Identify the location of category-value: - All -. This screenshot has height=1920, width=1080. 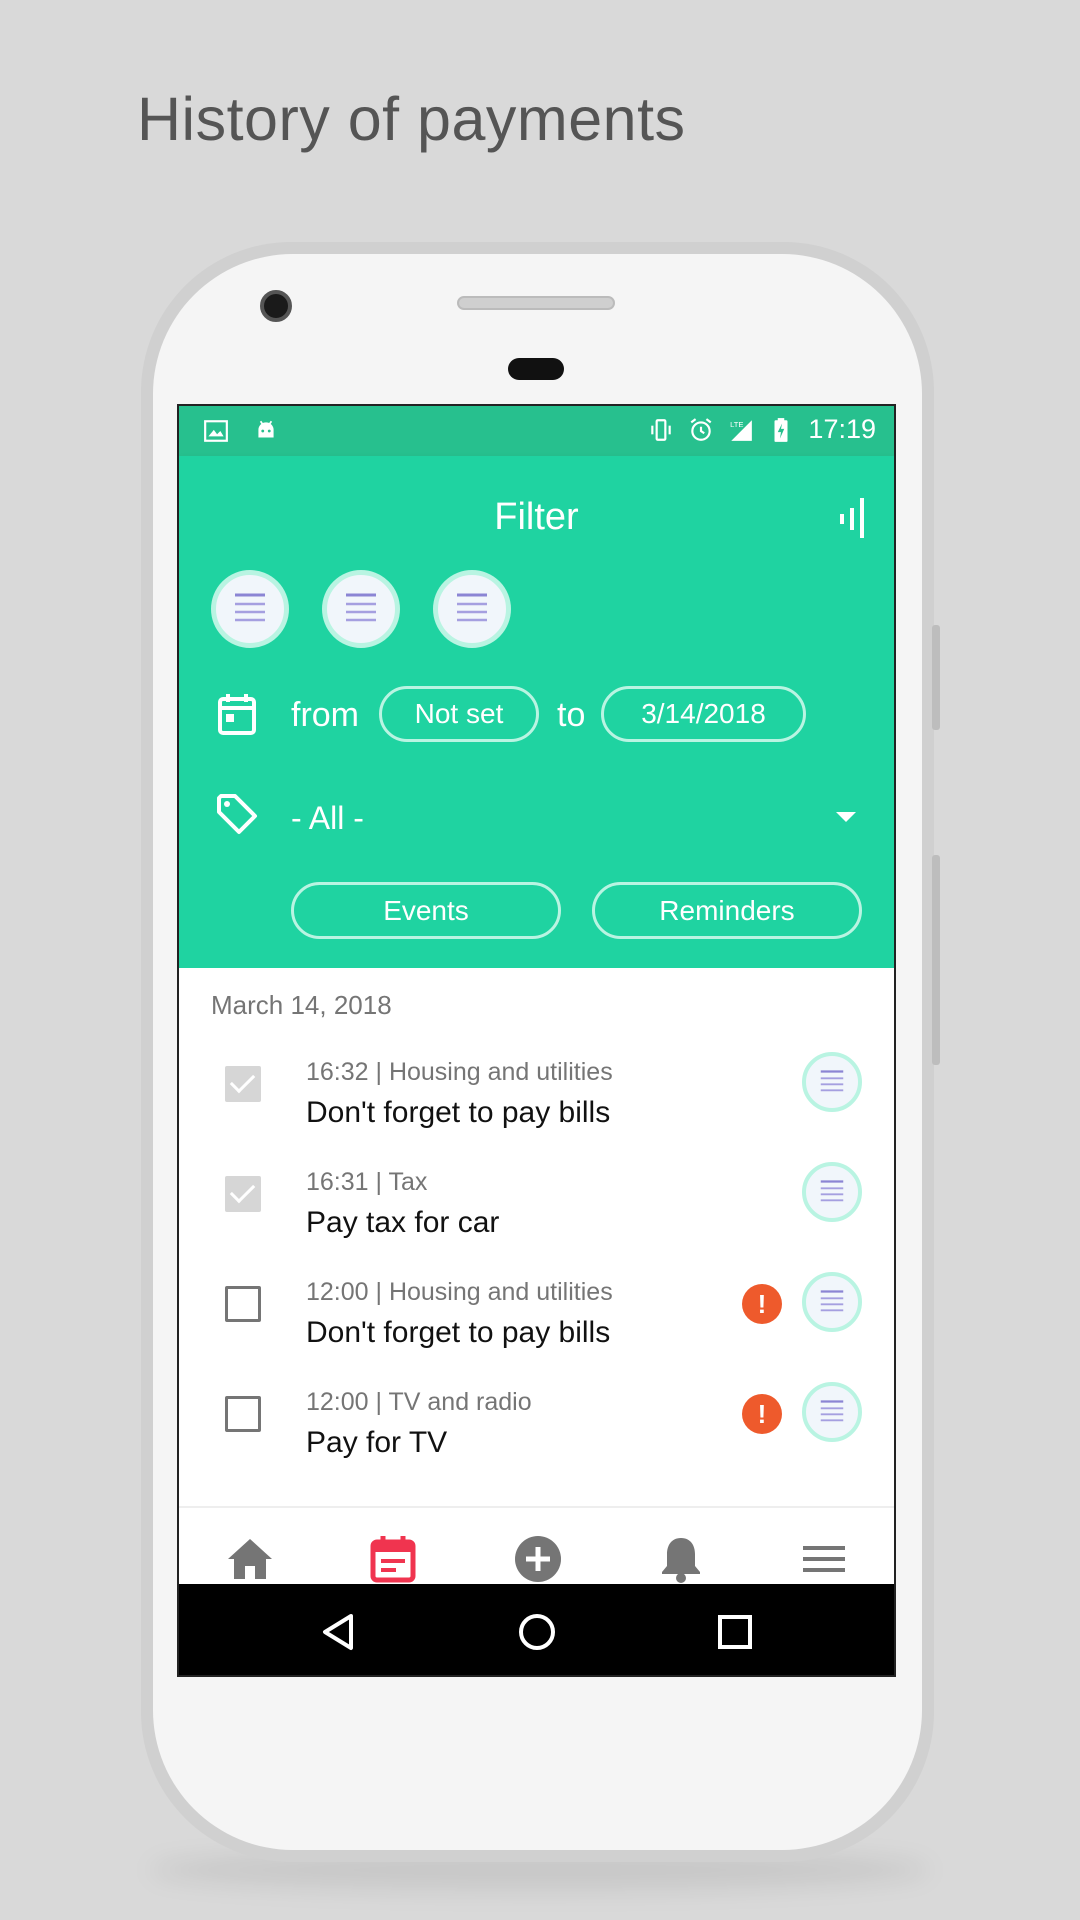
(327, 818).